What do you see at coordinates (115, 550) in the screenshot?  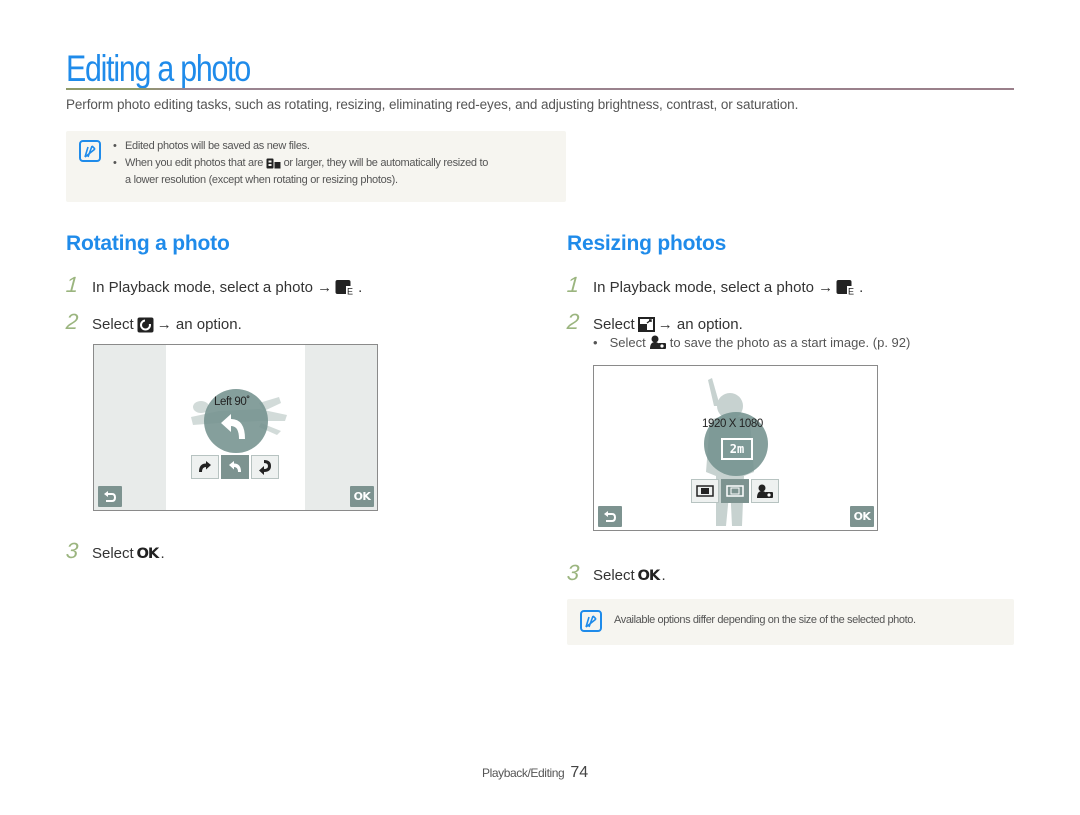 I see `rotating-step-3: 3 Select OK.` at bounding box center [115, 550].